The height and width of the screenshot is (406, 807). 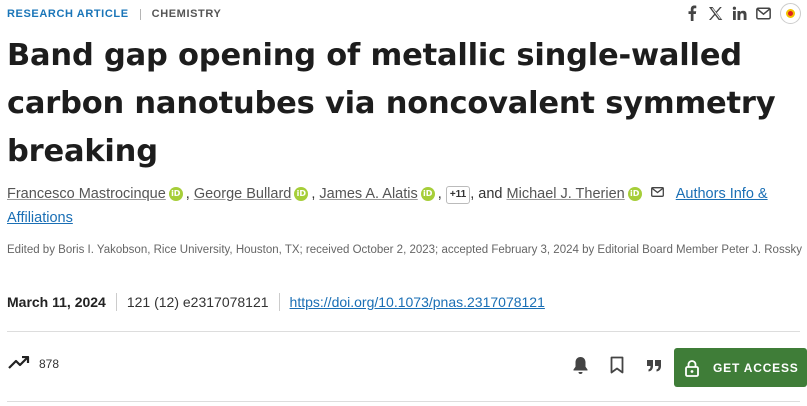 I want to click on x-icon, so click(x=715, y=13).